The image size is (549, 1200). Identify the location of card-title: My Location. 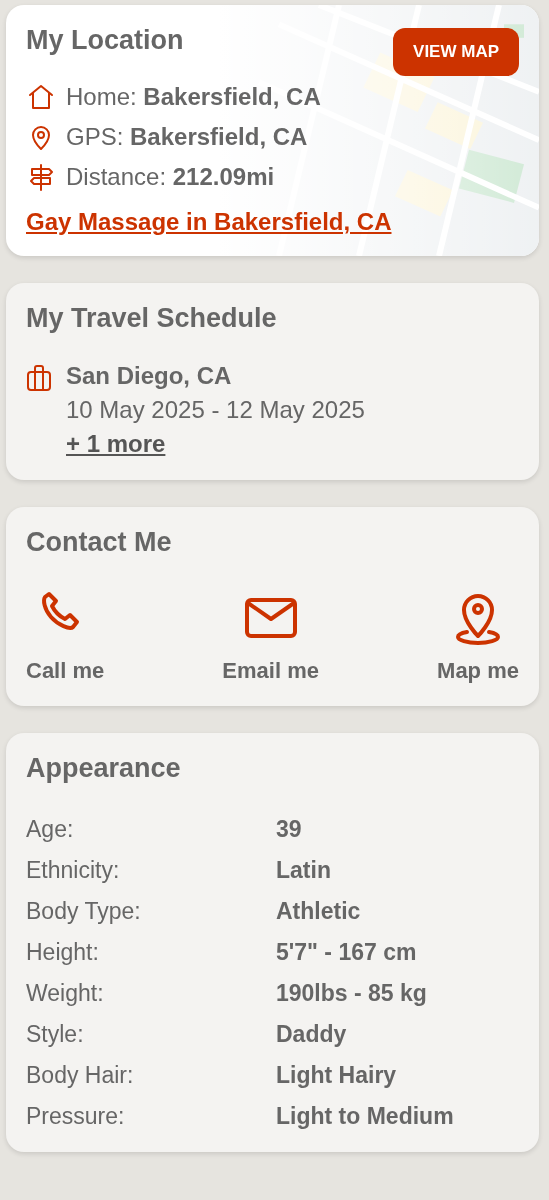
(105, 40).